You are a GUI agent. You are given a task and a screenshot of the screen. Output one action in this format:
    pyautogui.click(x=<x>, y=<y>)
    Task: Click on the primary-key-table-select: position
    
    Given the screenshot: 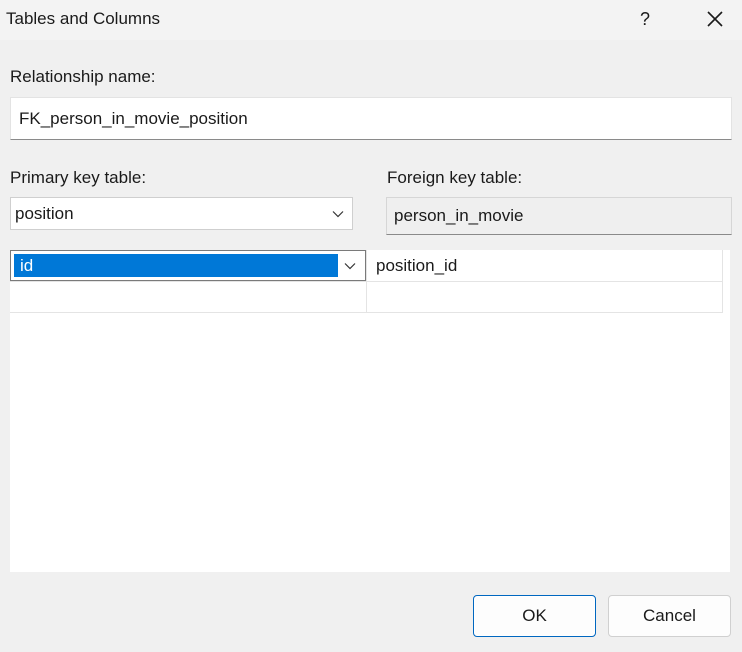 What is the action you would take?
    pyautogui.click(x=181, y=213)
    